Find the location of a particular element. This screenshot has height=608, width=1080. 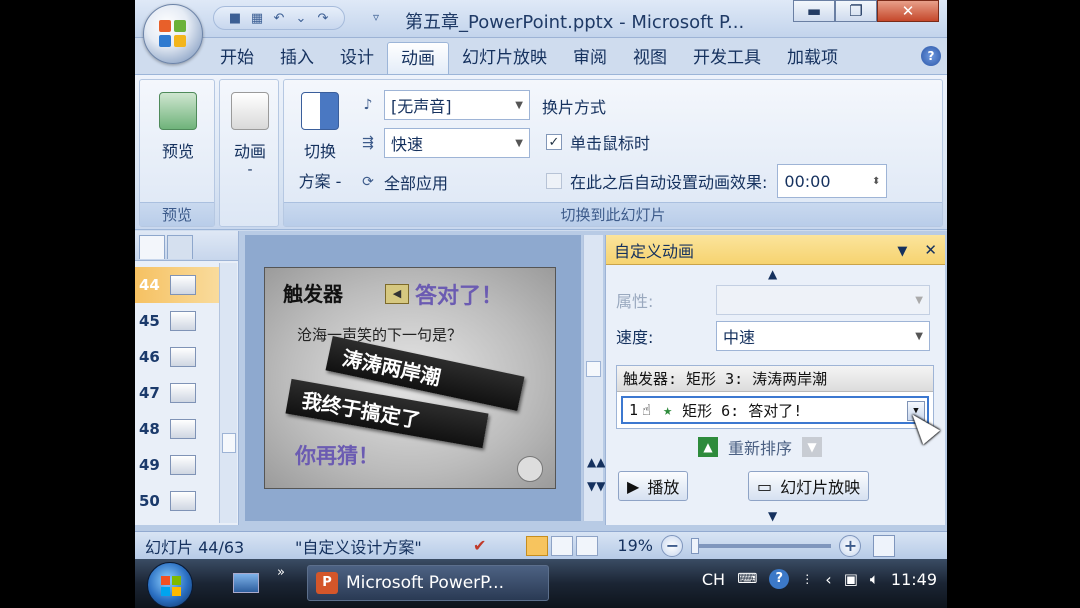

speed-select: 快速 ▼ is located at coordinates (457, 143).